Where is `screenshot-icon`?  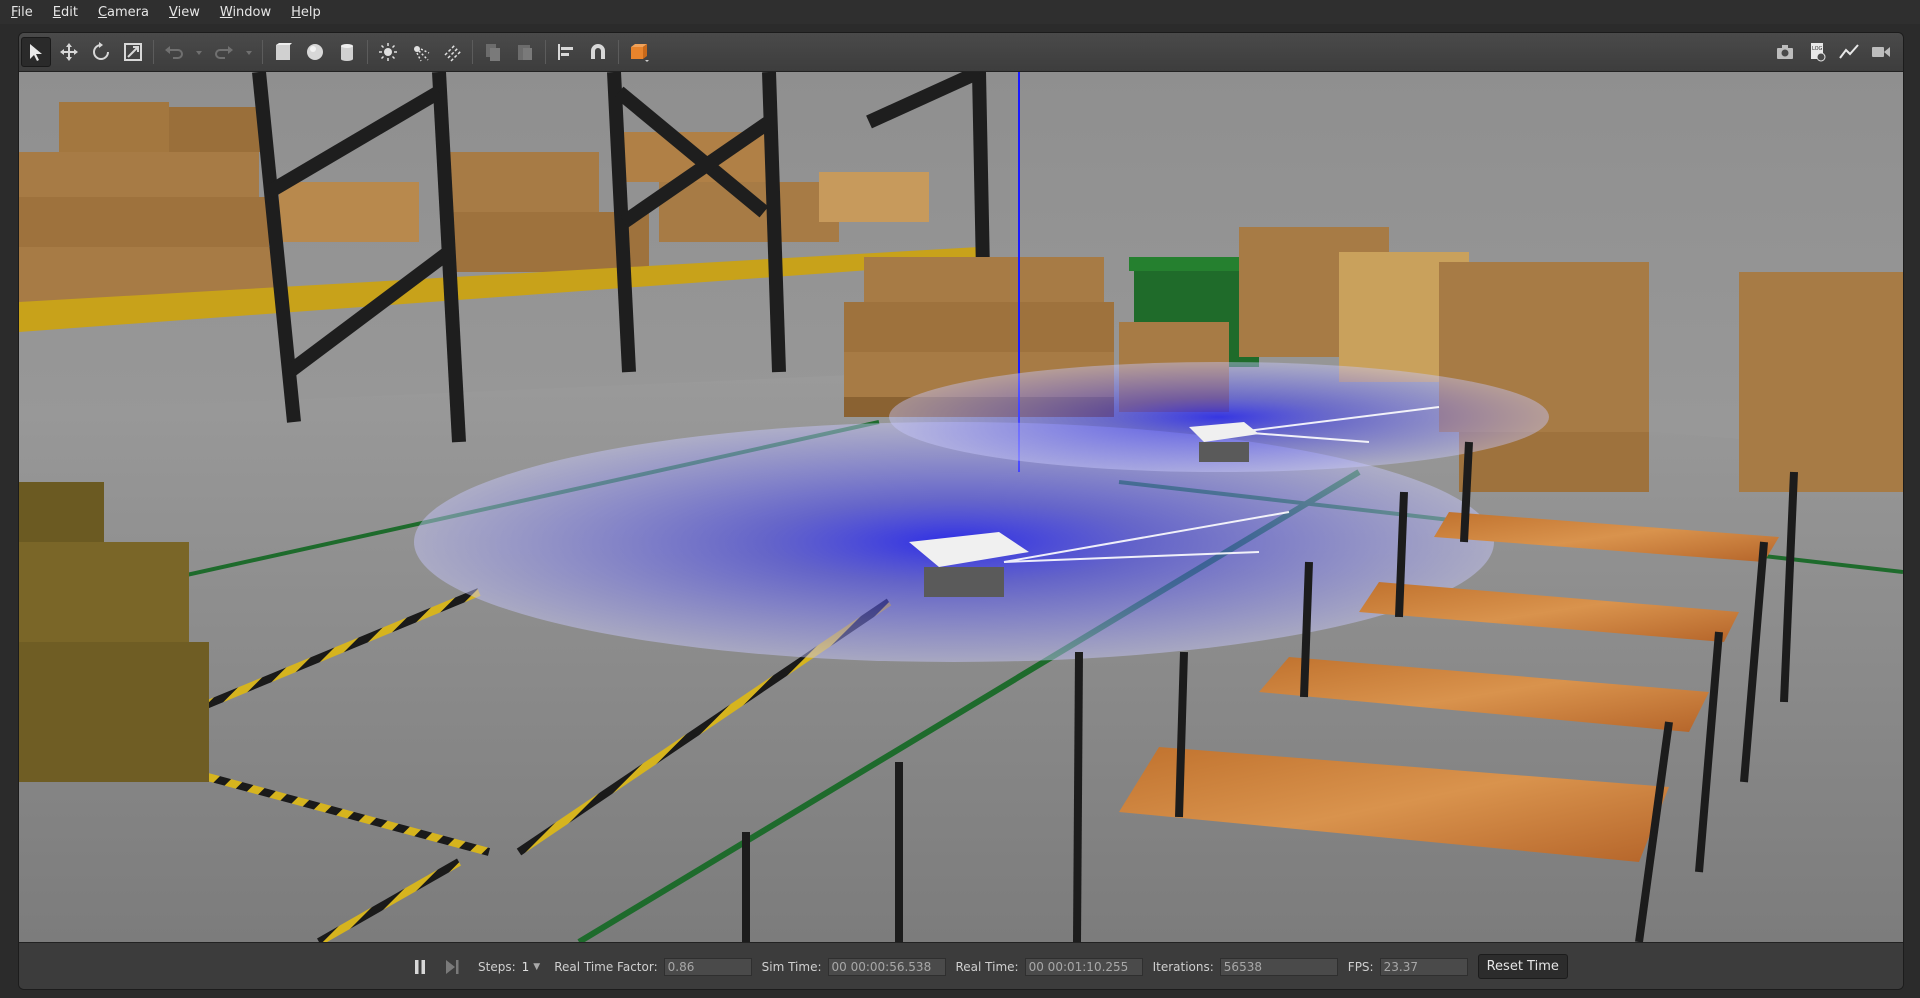
screenshot-icon is located at coordinates (1785, 52).